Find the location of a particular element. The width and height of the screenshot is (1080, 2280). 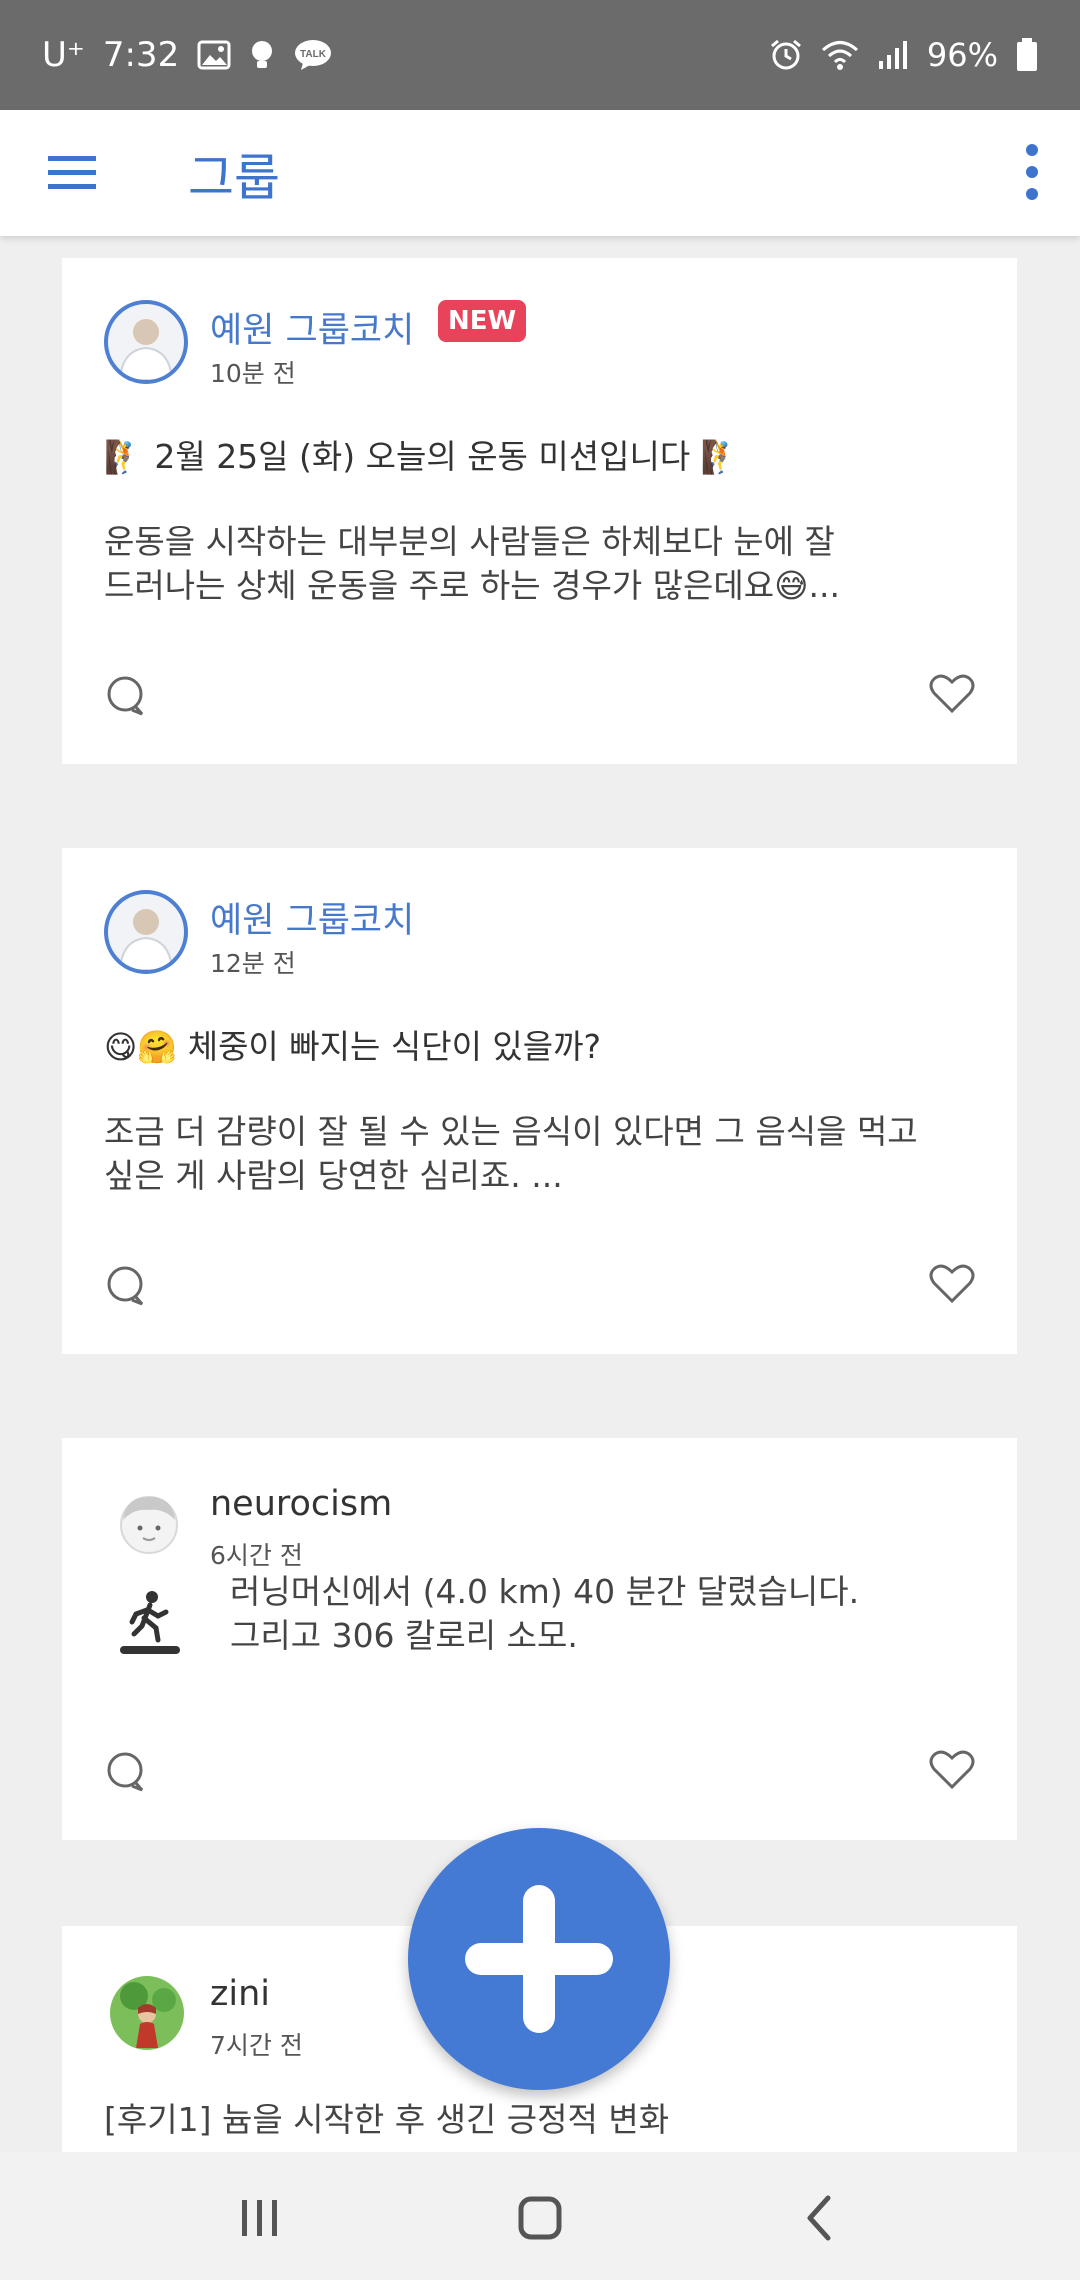

battery-icon is located at coordinates (1027, 55).